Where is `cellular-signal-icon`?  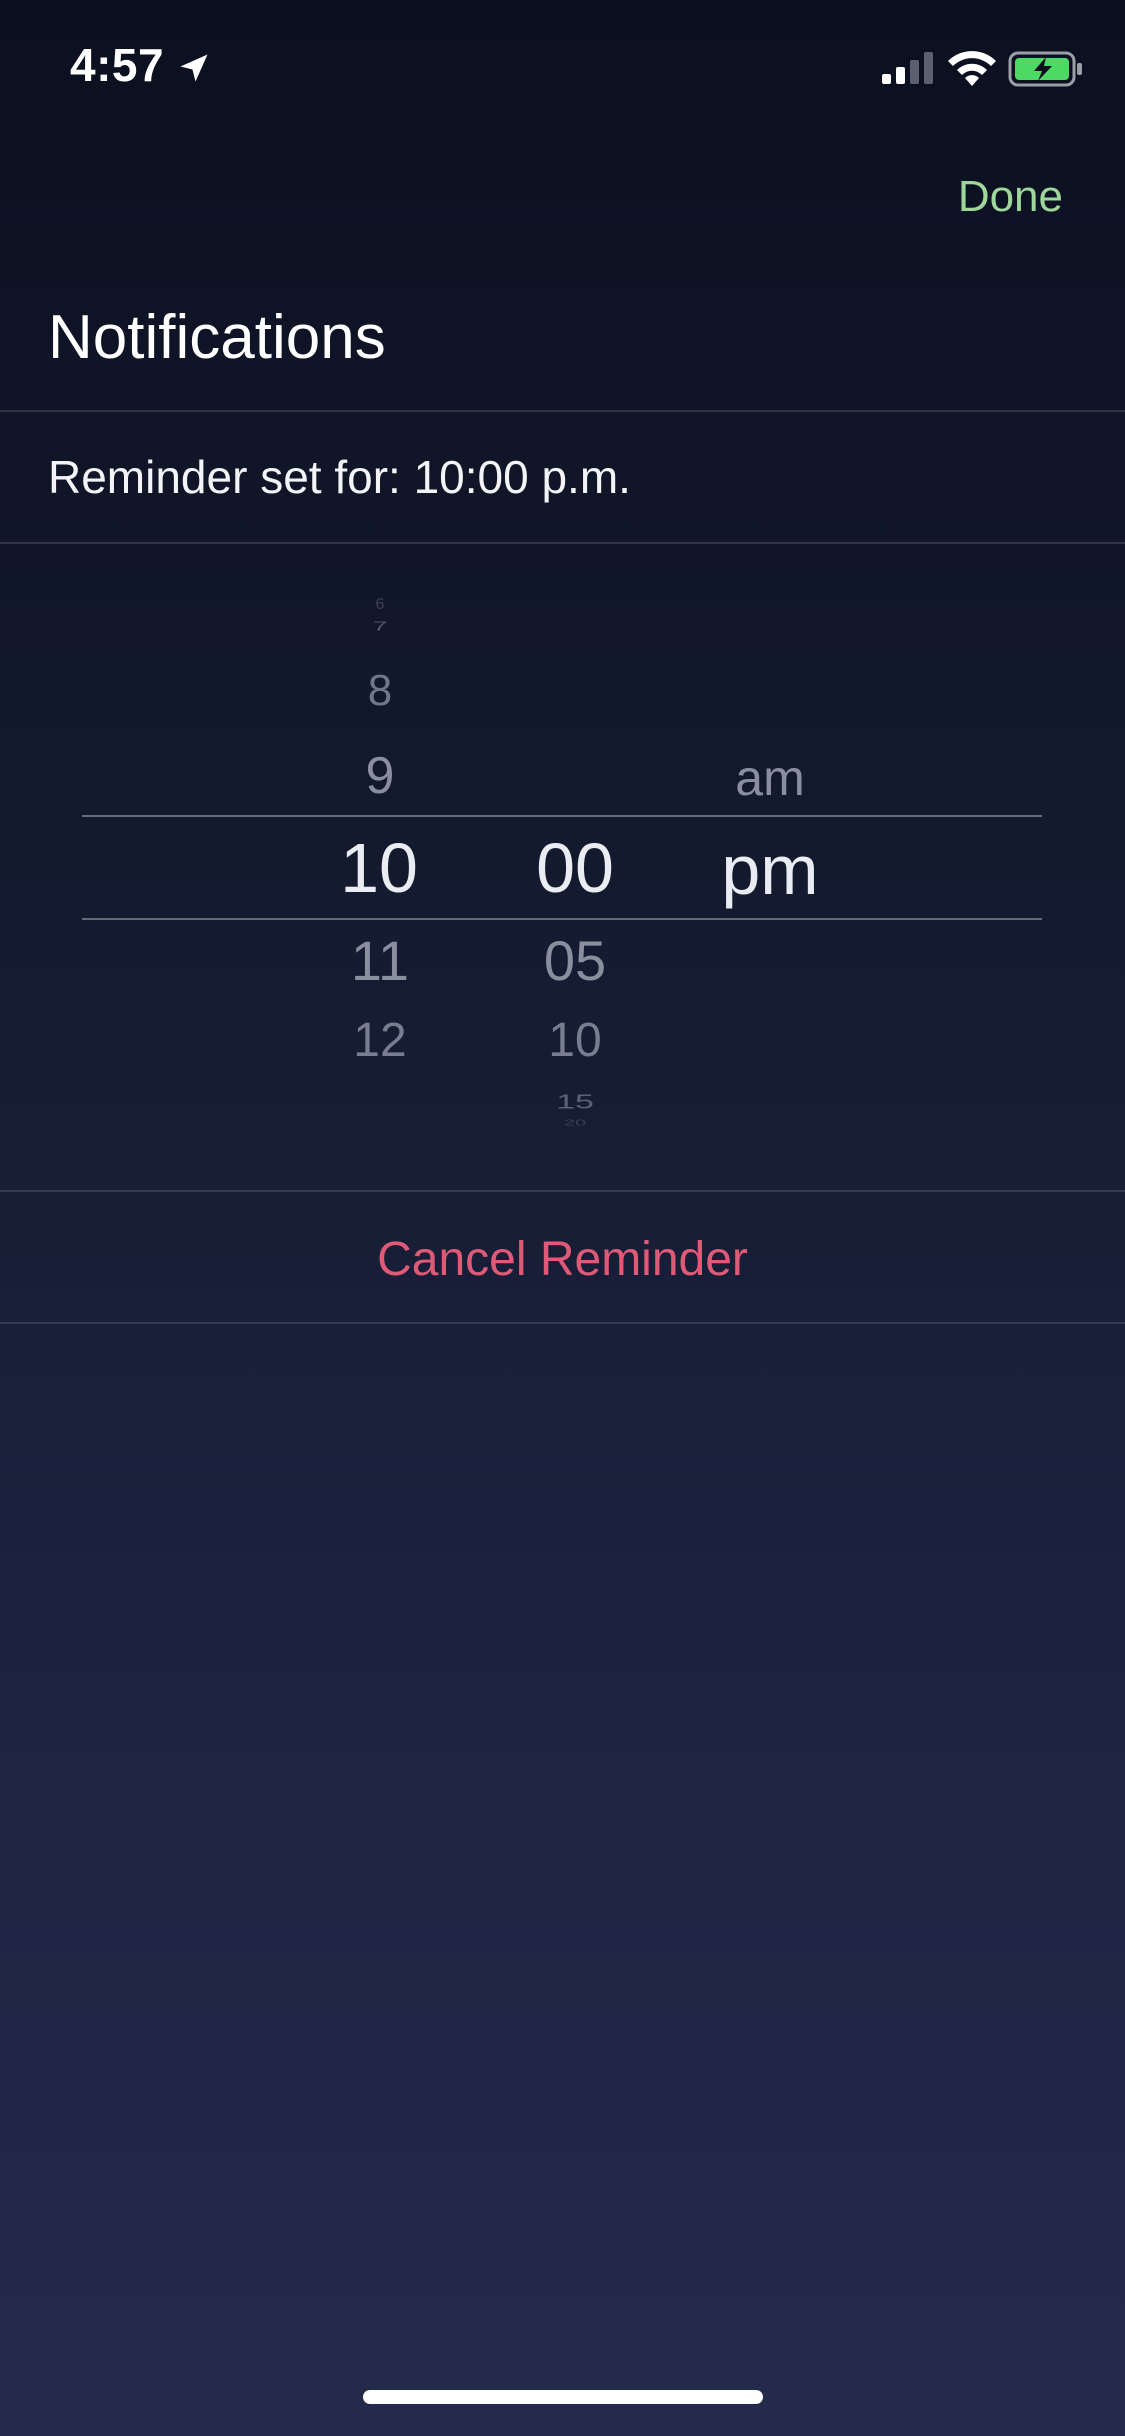 cellular-signal-icon is located at coordinates (907, 68).